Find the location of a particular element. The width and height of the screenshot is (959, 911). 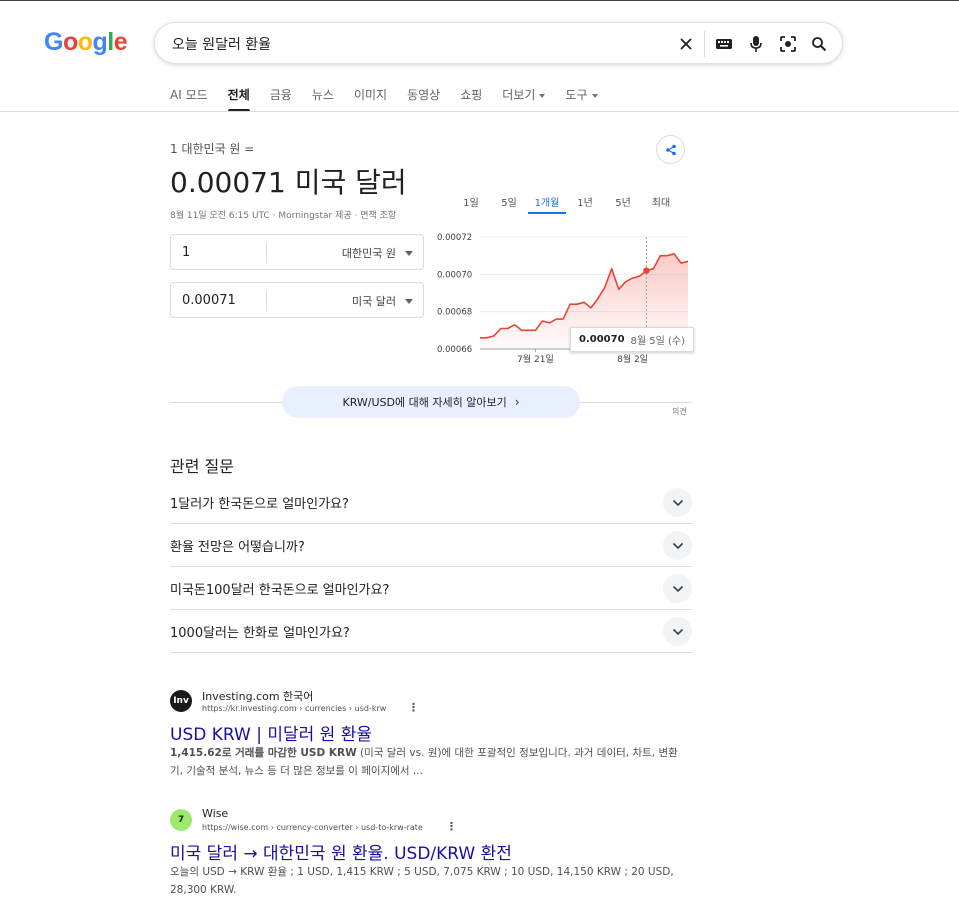

from-amount-input: 1 is located at coordinates (186, 252).